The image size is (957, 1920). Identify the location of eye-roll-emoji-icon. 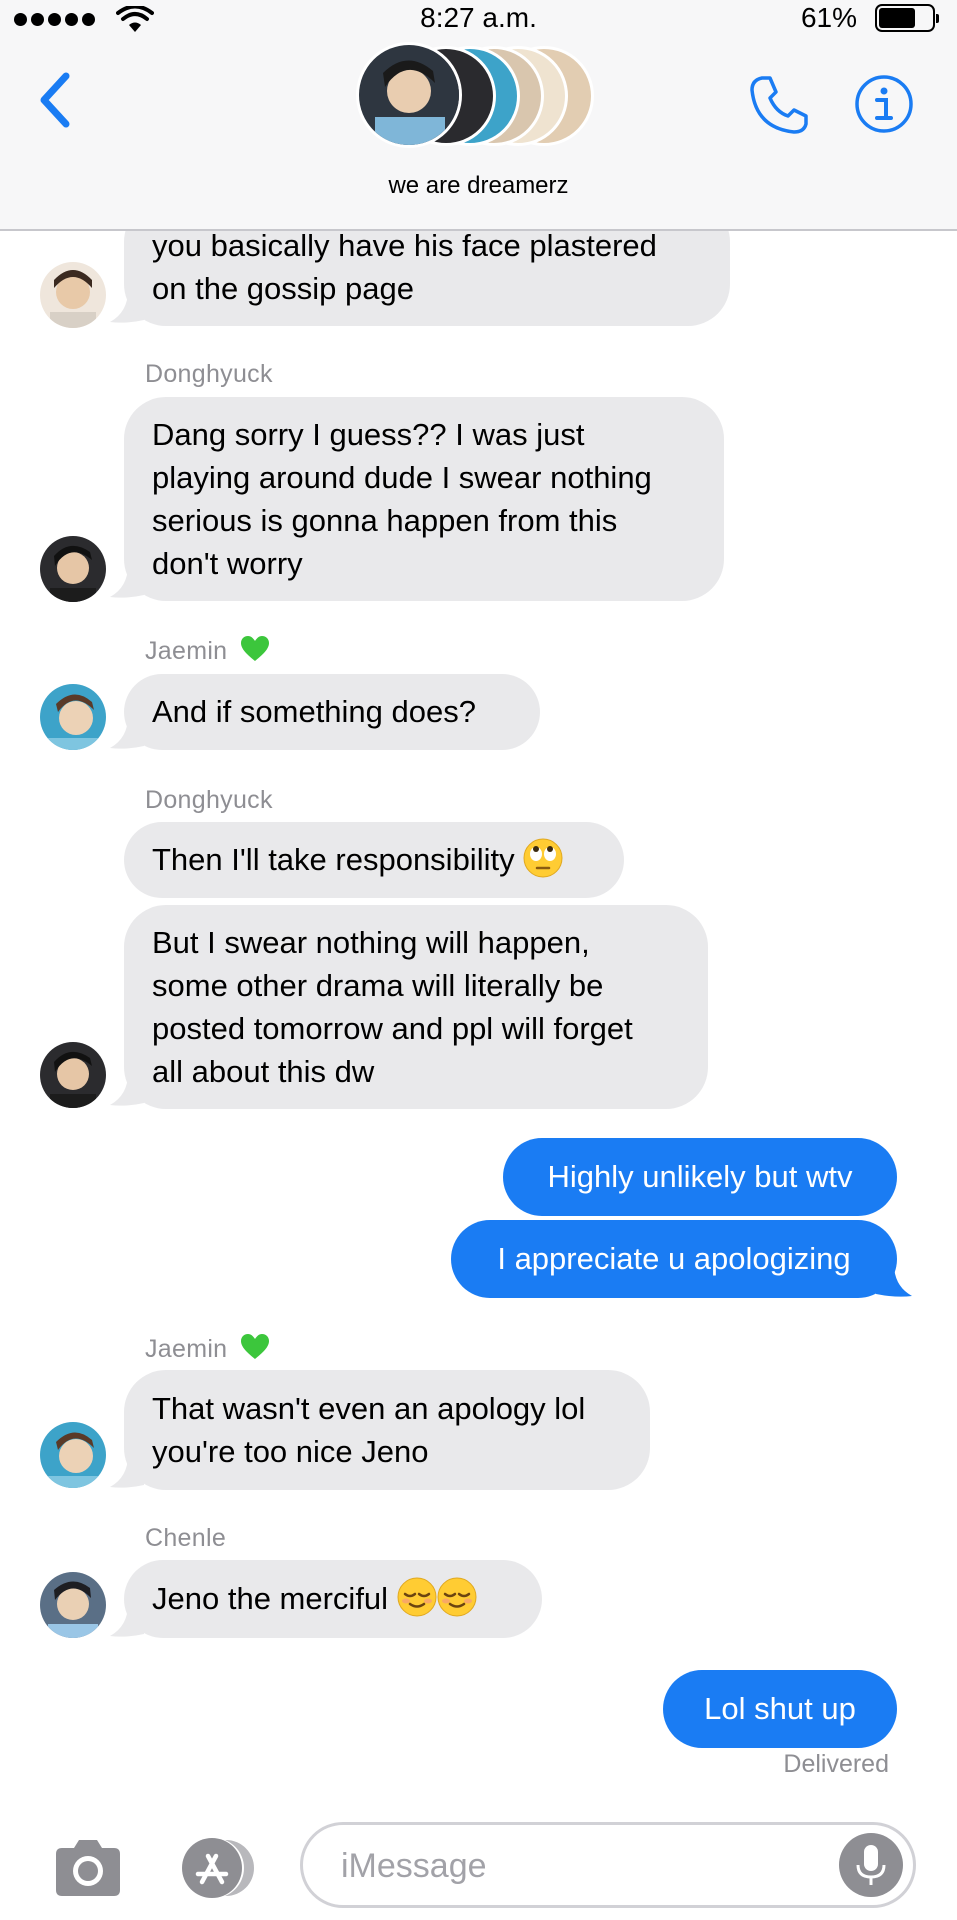
(543, 858).